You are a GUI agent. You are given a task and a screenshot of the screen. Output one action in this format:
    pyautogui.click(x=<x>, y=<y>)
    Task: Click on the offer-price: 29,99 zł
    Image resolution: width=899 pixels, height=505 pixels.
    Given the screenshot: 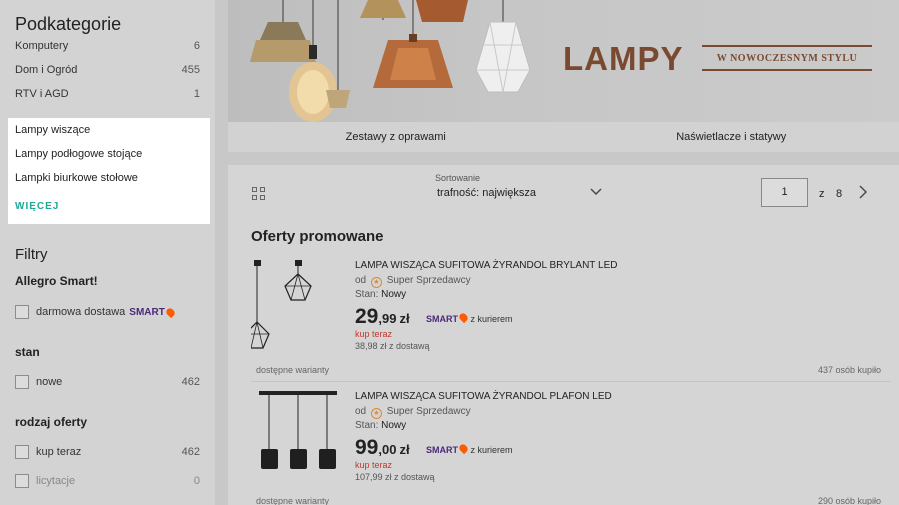 What is the action you would take?
    pyautogui.click(x=382, y=317)
    